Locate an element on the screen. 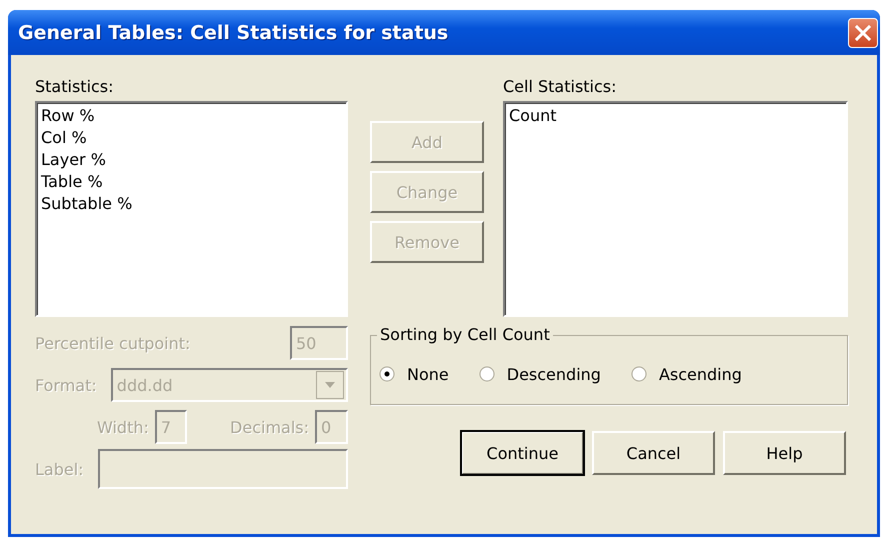 The height and width of the screenshot is (539, 890). statistics-label: Statistics: is located at coordinates (75, 87).